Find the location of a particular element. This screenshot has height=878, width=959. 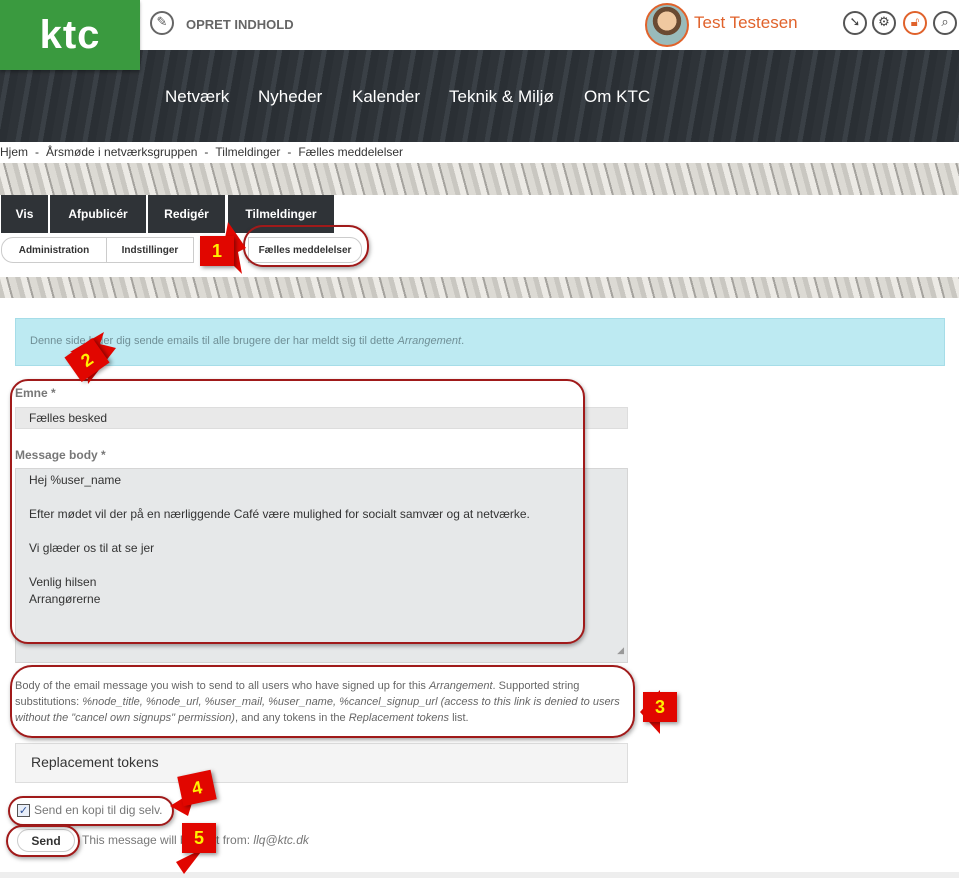

annotation-badge-5: 5 is located at coordinates (199, 838).